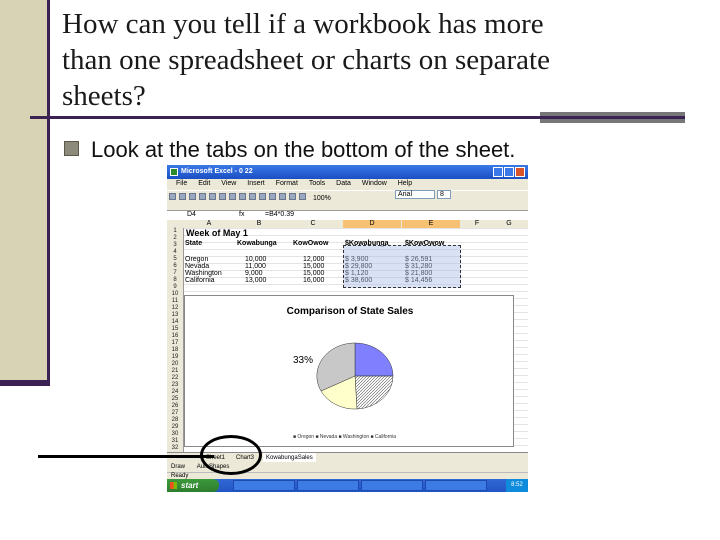 Image resolution: width=720 pixels, height=540 pixels. I want to click on redo-icon, so click(272, 196).